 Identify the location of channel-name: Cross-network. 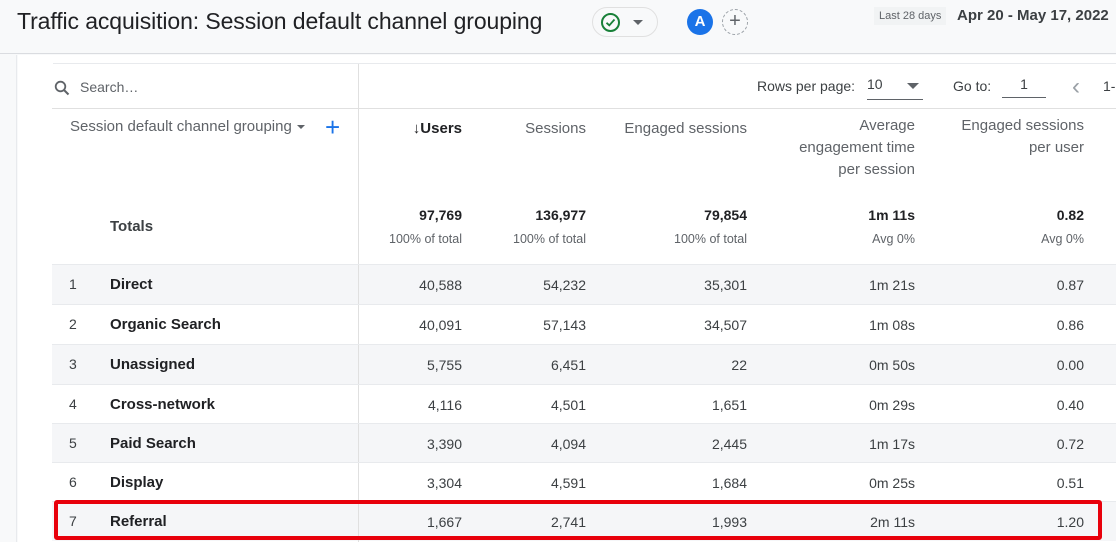
(163, 404).